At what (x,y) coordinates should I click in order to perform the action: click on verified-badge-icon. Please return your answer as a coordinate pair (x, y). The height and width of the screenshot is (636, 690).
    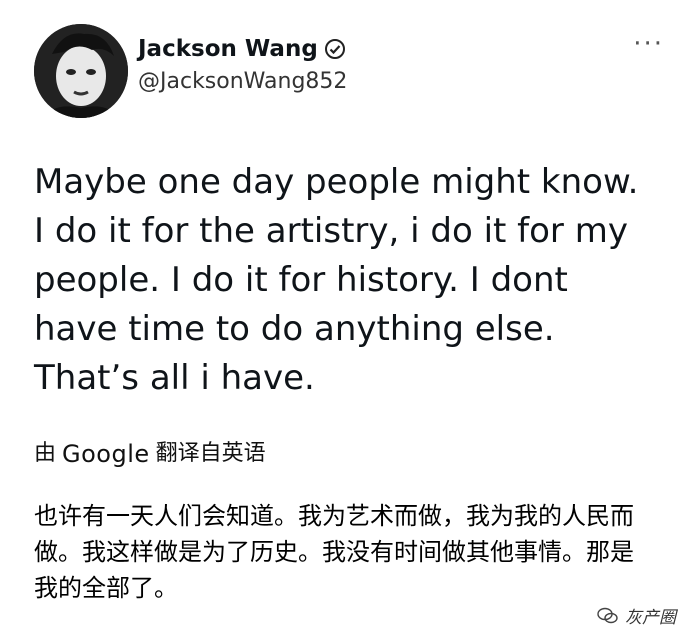
    Looking at the image, I should click on (335, 49).